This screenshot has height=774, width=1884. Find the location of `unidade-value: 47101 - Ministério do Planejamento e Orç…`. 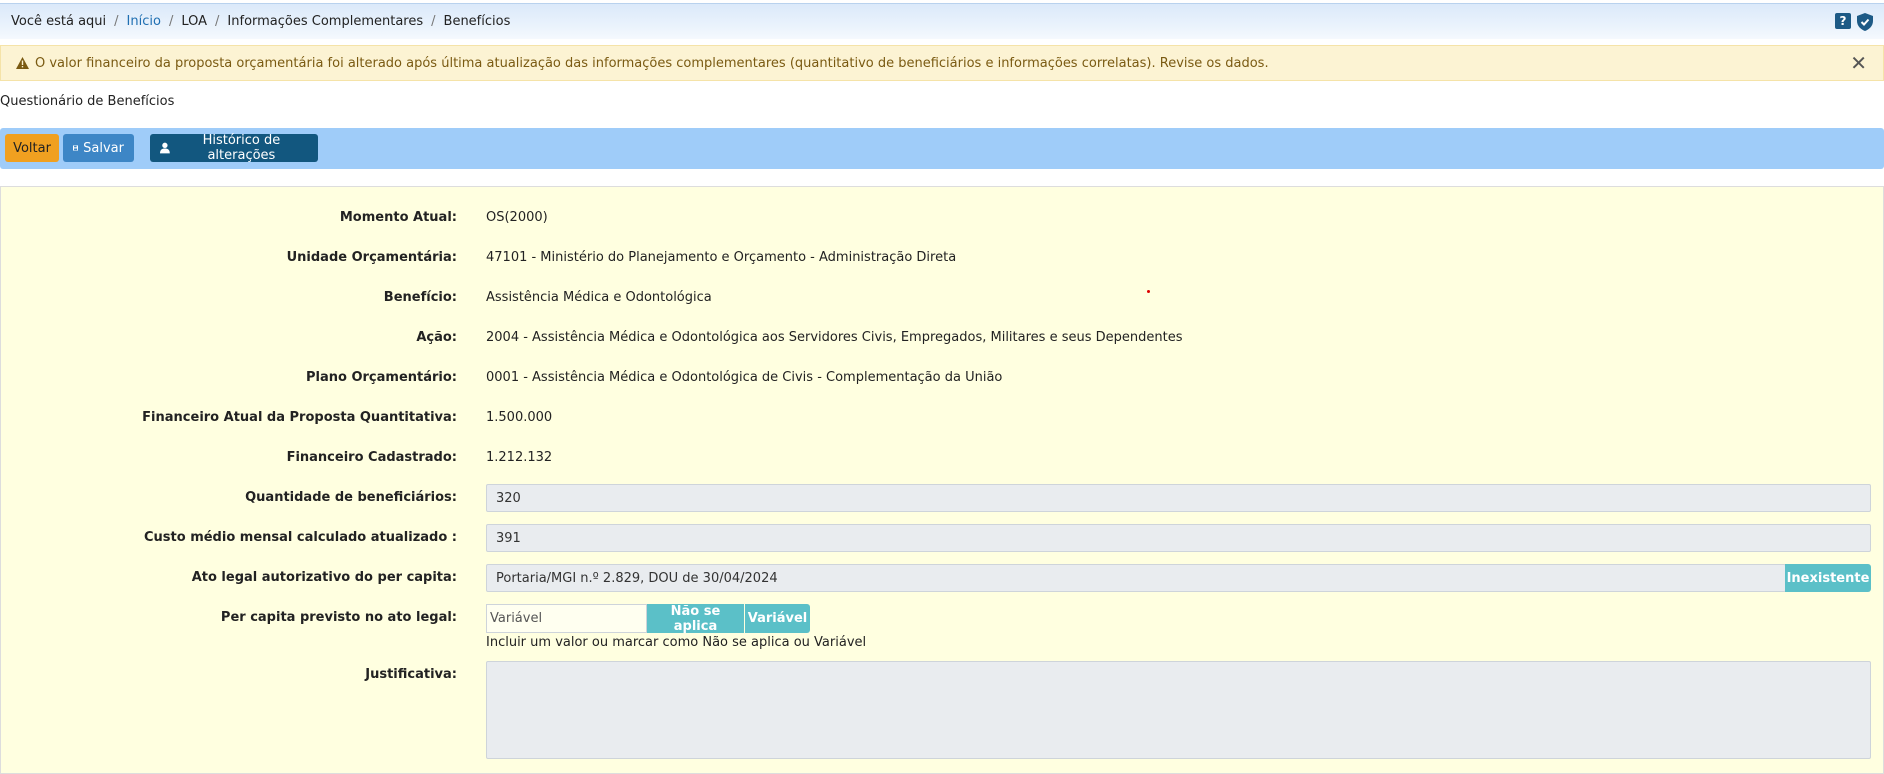

unidade-value: 47101 - Ministério do Planejamento e Orç… is located at coordinates (721, 257).